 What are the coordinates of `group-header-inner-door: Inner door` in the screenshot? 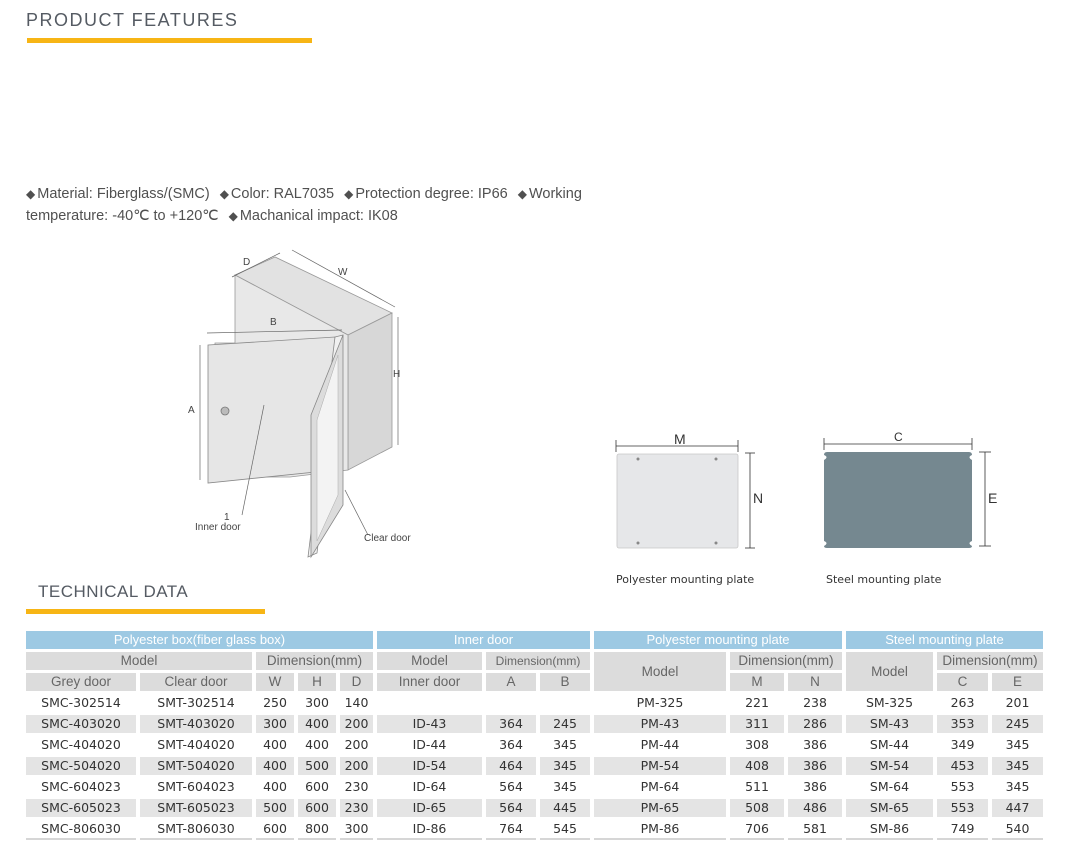 It's located at (483, 640).